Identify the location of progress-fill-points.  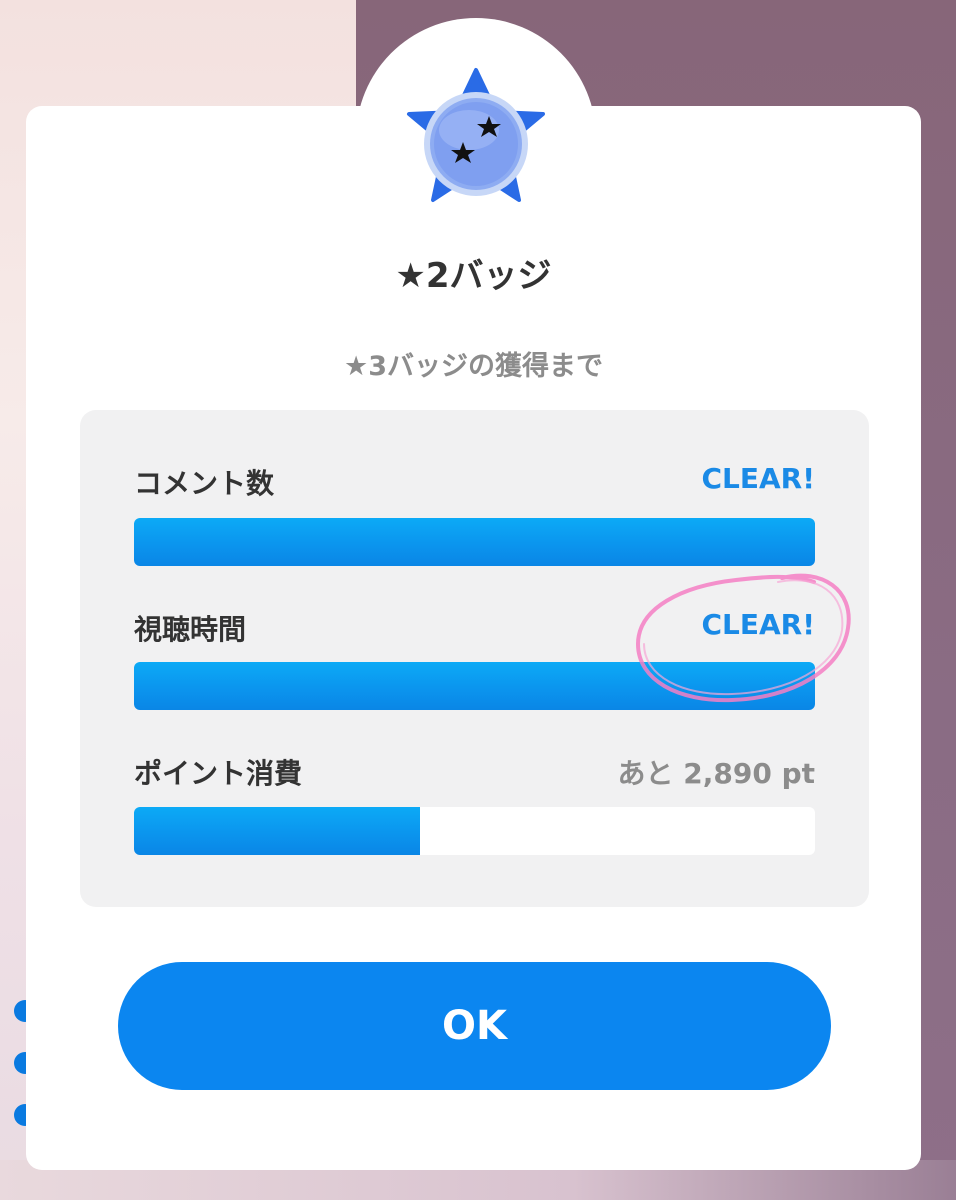
(277, 831).